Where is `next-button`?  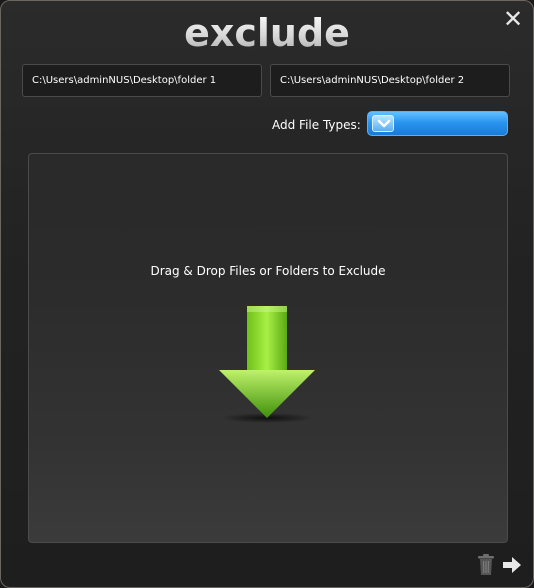 next-button is located at coordinates (512, 567).